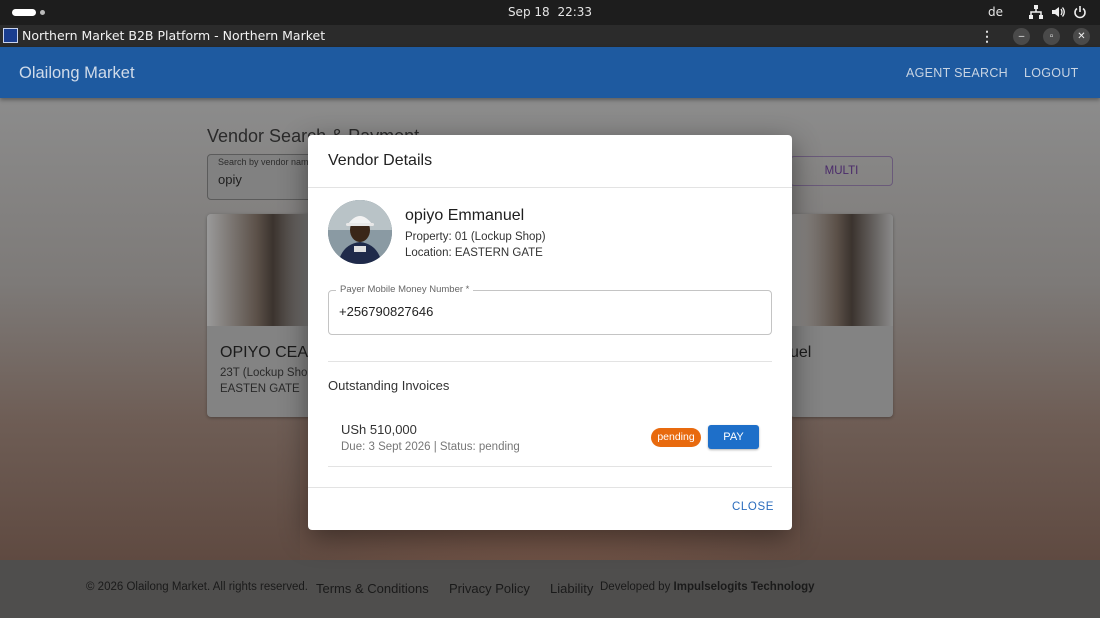  I want to click on card-location: EASTEN GATE, so click(260, 389).